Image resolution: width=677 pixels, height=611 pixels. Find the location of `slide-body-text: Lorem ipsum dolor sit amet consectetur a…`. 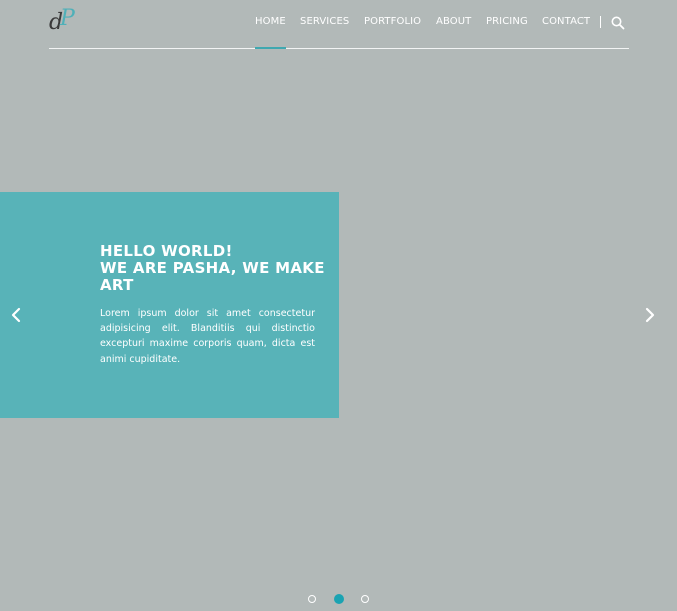

slide-body-text: Lorem ipsum dolor sit amet consectetur a… is located at coordinates (207, 336).